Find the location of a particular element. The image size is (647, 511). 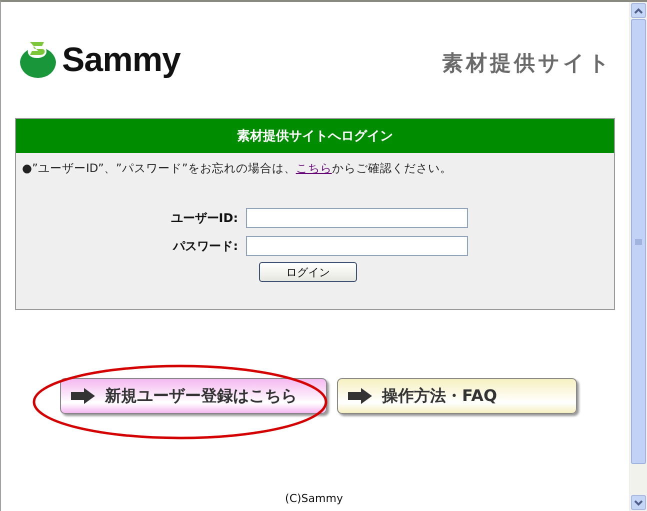

scrollbar is located at coordinates (638, 256).